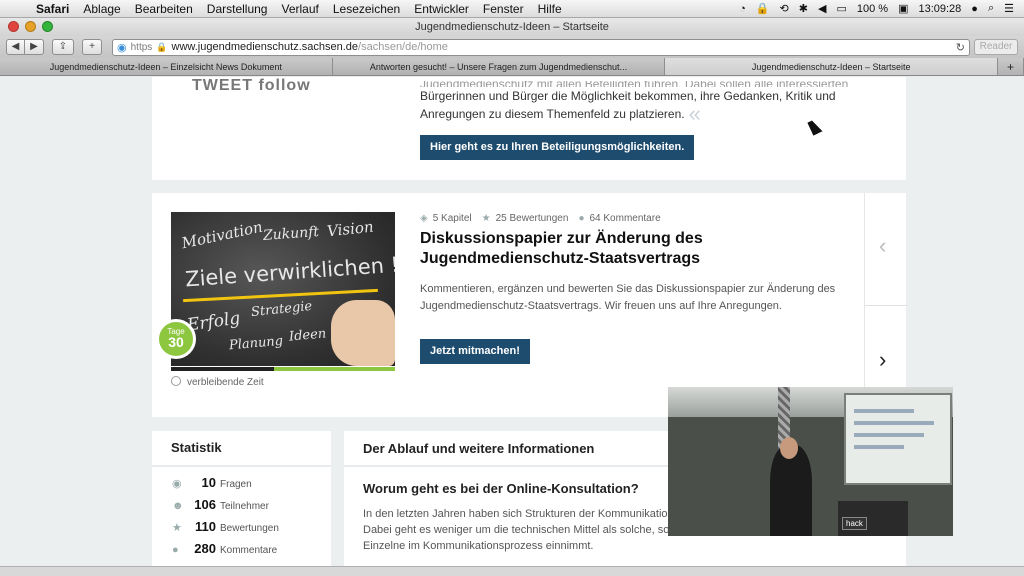  I want to click on slider-divider, so click(886, 305).